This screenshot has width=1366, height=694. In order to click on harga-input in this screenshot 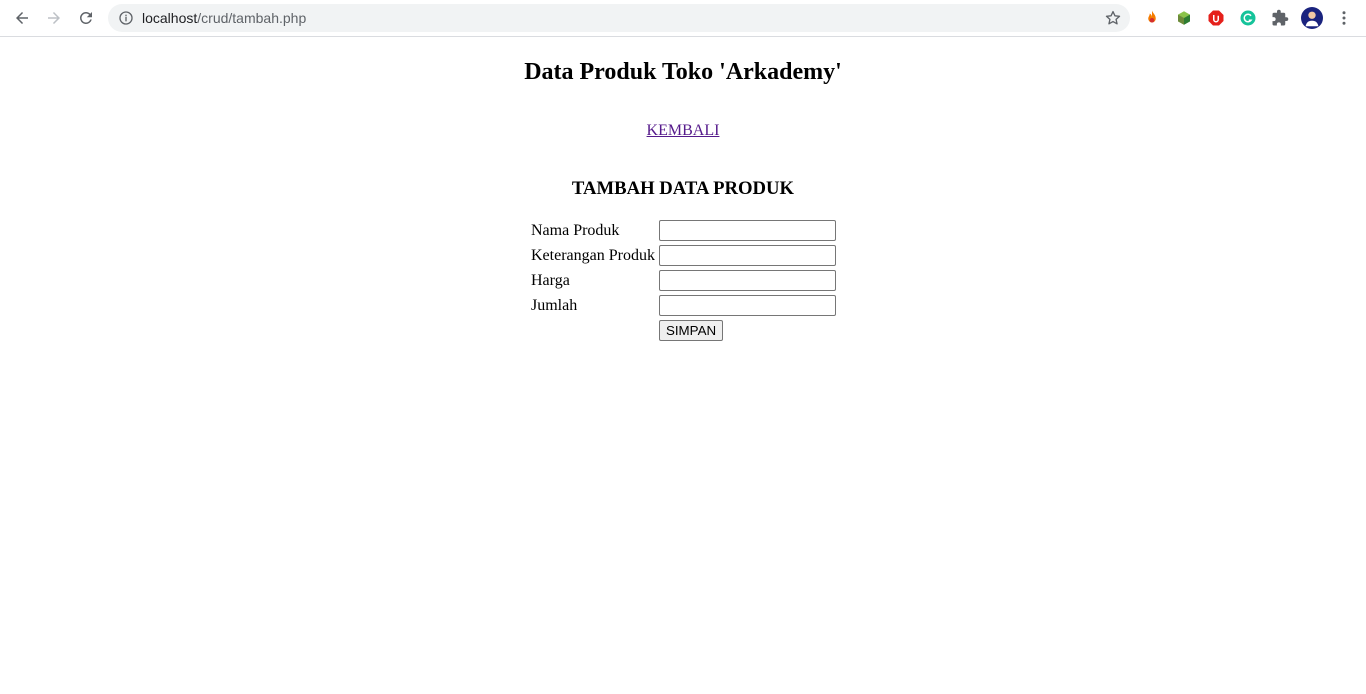, I will do `click(747, 280)`.